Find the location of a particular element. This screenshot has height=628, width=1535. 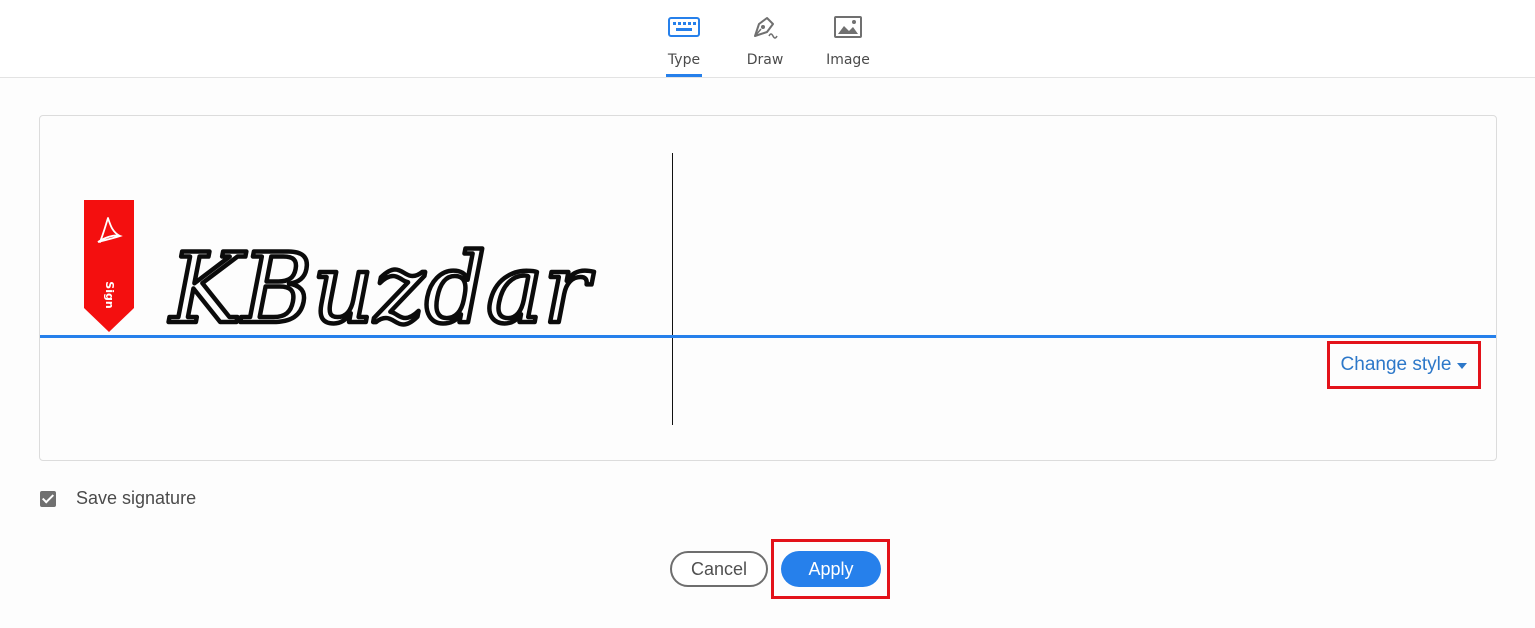

pen-icon is located at coordinates (766, 28).